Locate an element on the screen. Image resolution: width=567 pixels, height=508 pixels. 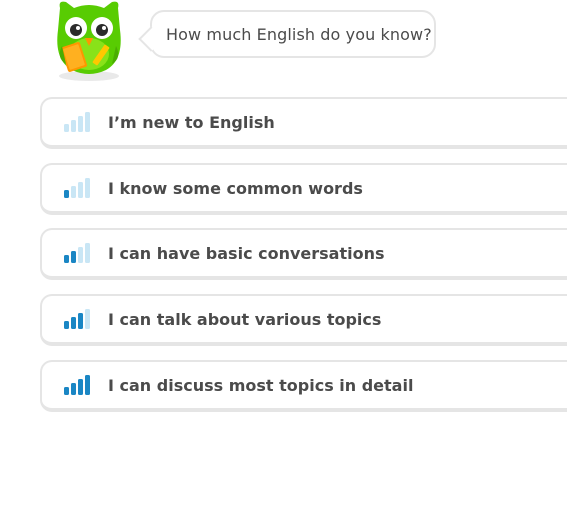
option-basic-conversations: I can have basic conversations is located at coordinates (303, 254).